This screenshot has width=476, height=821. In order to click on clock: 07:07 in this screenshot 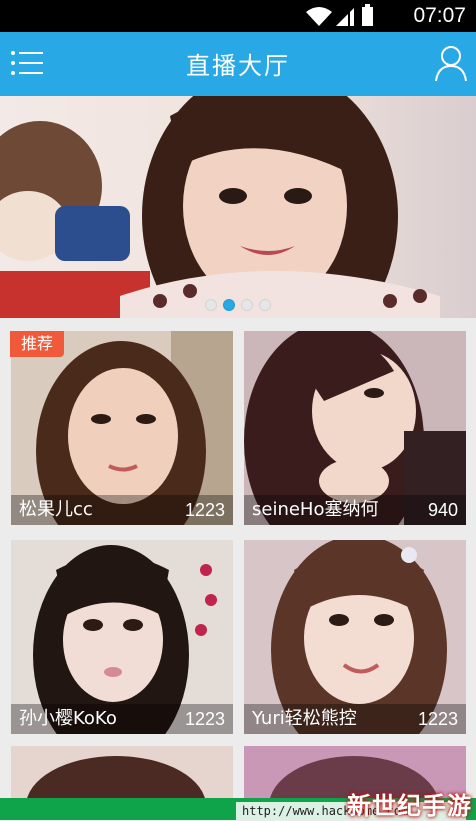, I will do `click(439, 15)`.